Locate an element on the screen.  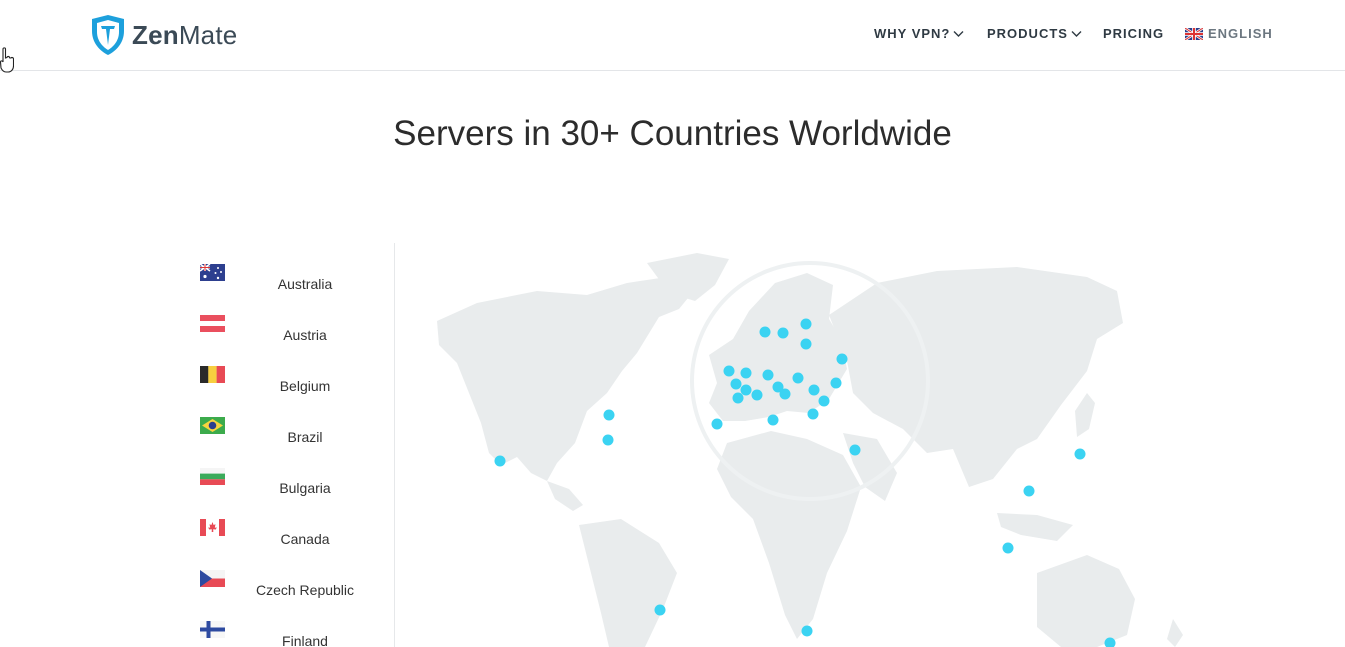
uk-flag-icon is located at coordinates (1194, 33).